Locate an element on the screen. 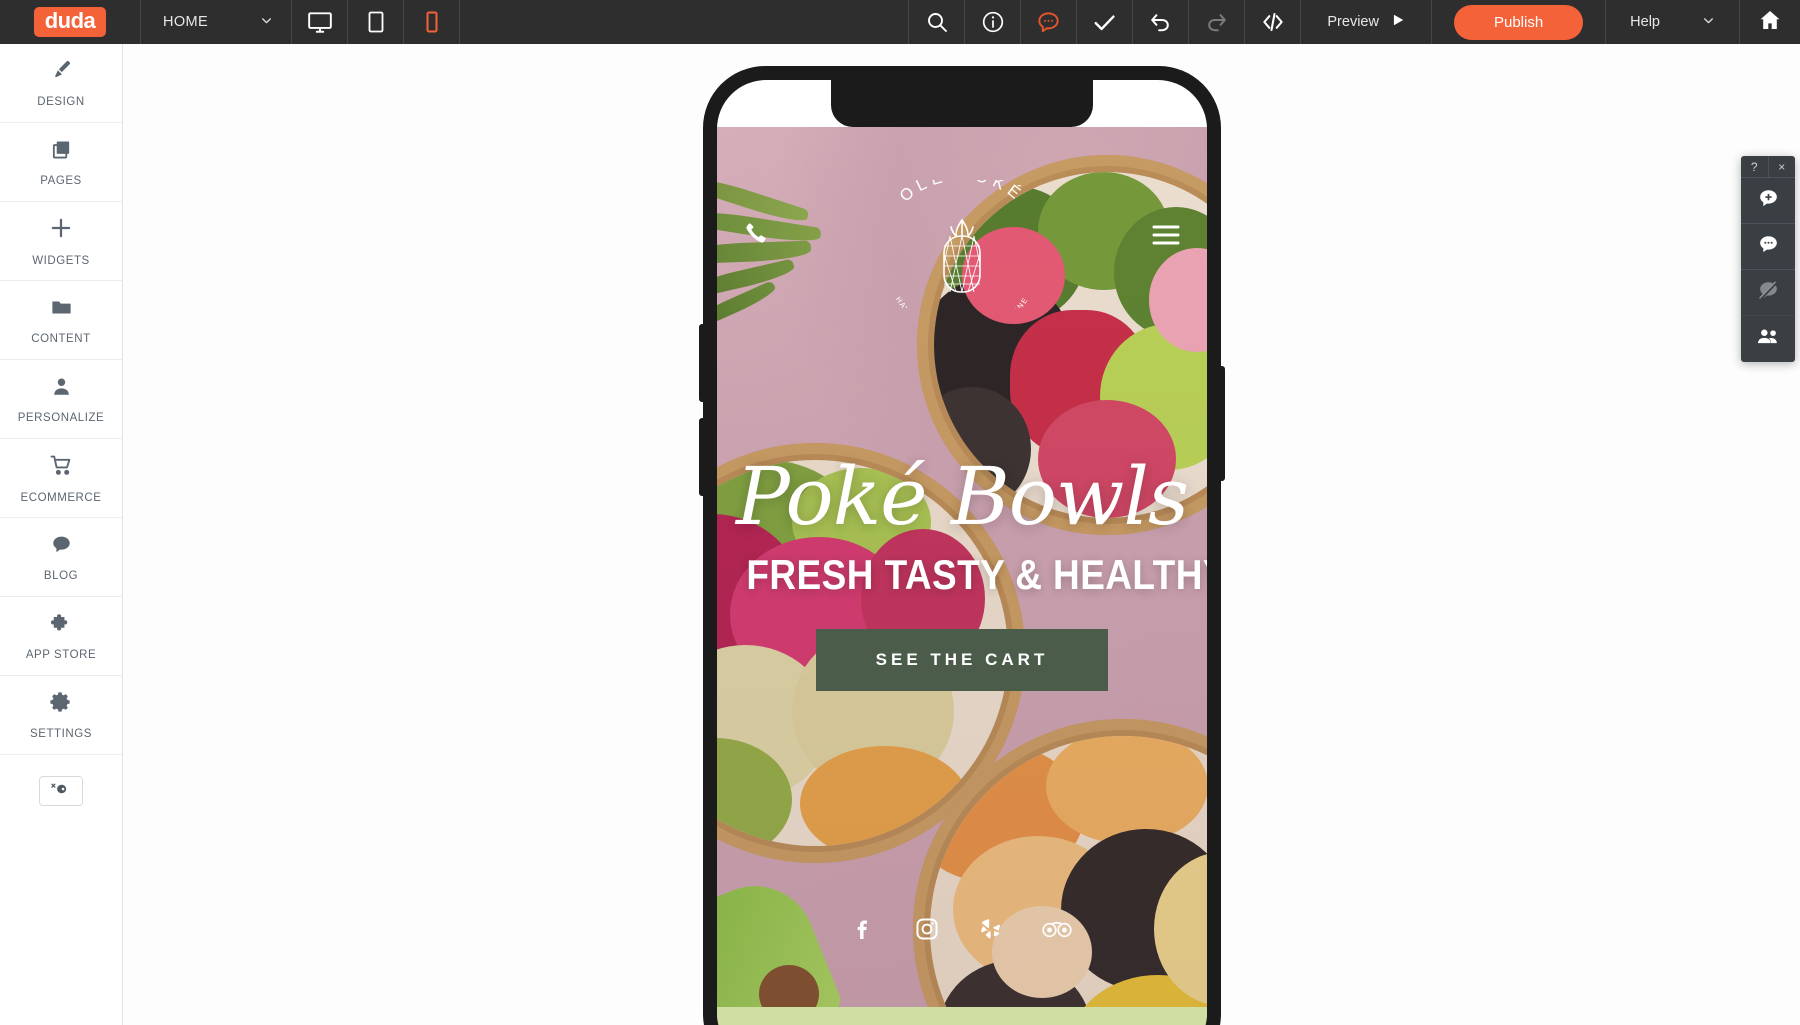 The image size is (1800, 1025). pineapple-icon is located at coordinates (962, 259).